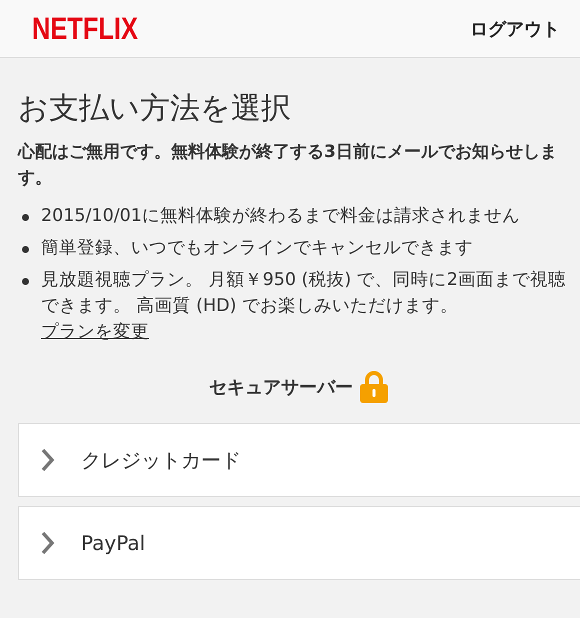  I want to click on change-plan-link: プランを変更, so click(95, 332).